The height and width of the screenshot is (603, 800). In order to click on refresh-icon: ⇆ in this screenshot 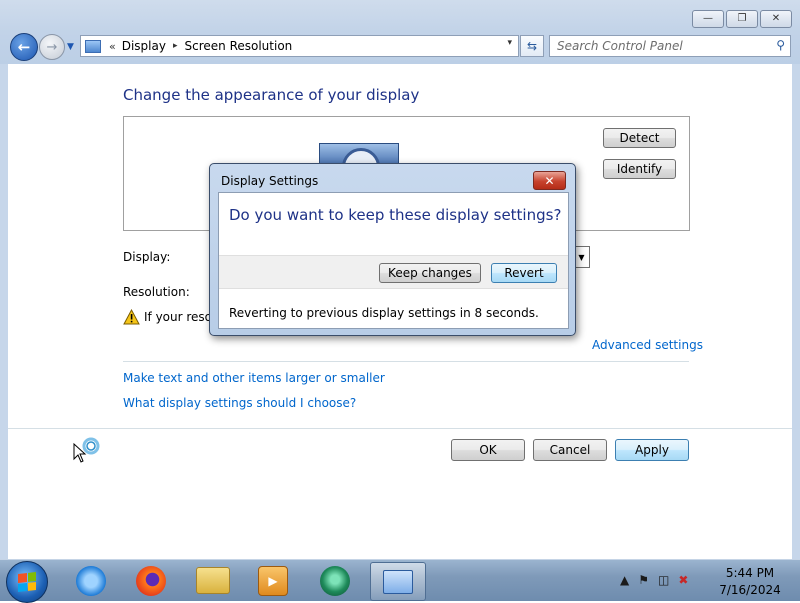, I will do `click(532, 46)`.